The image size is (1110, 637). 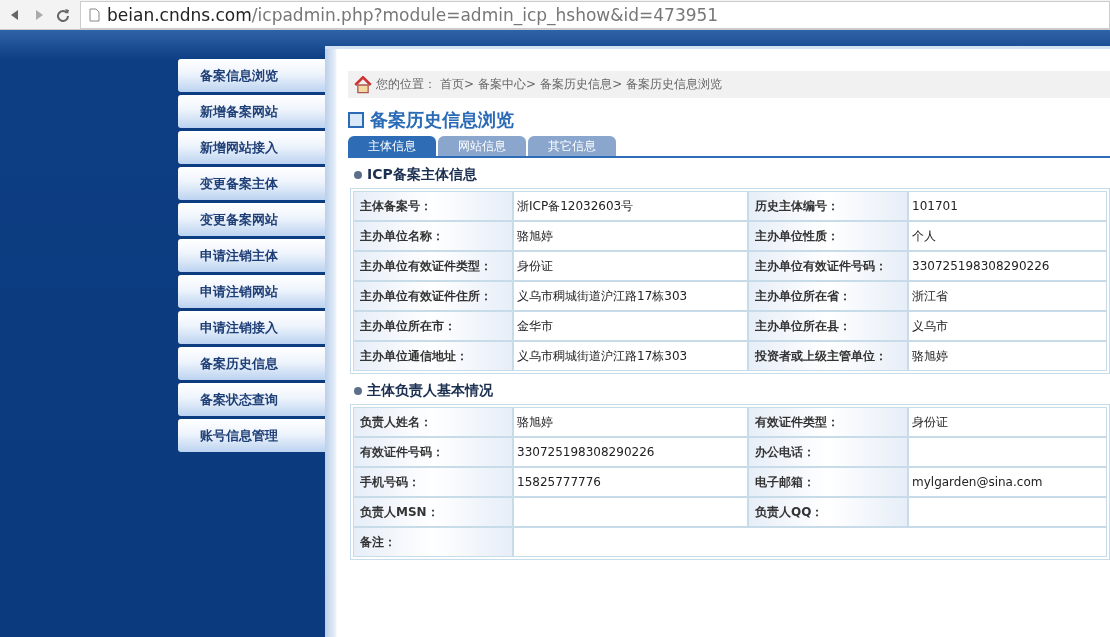 What do you see at coordinates (94, 14) in the screenshot?
I see `page-icon` at bounding box center [94, 14].